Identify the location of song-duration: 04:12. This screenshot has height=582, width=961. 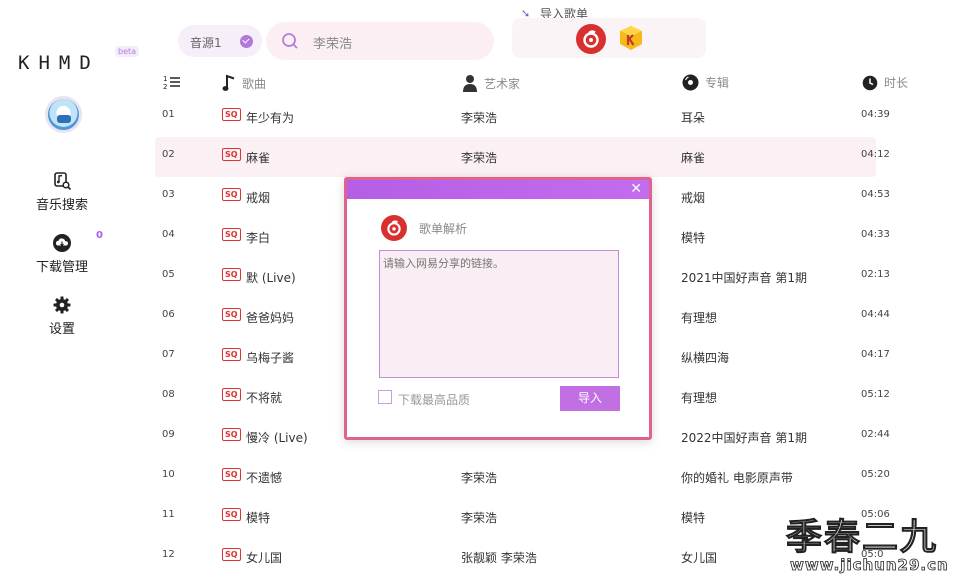
(875, 154).